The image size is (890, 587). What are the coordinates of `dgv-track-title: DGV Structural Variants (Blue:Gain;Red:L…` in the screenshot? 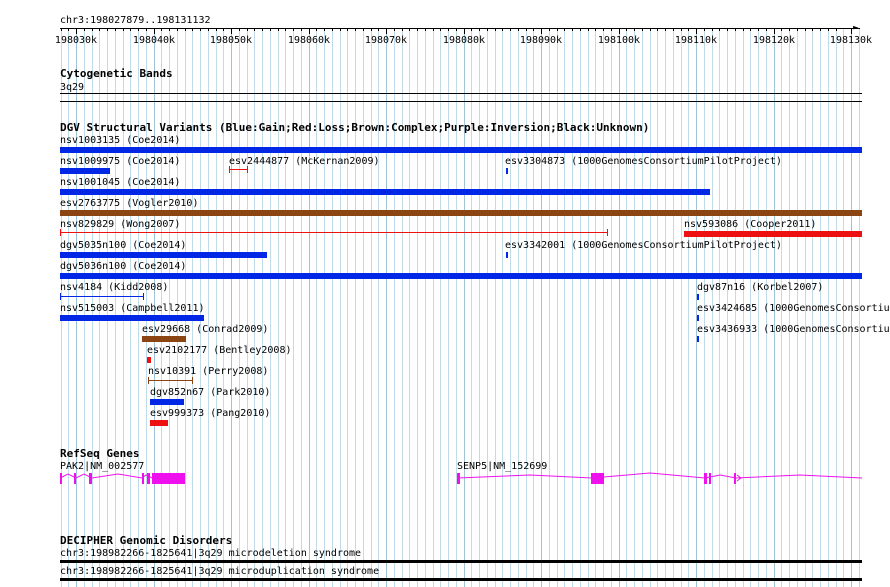 It's located at (354, 127).